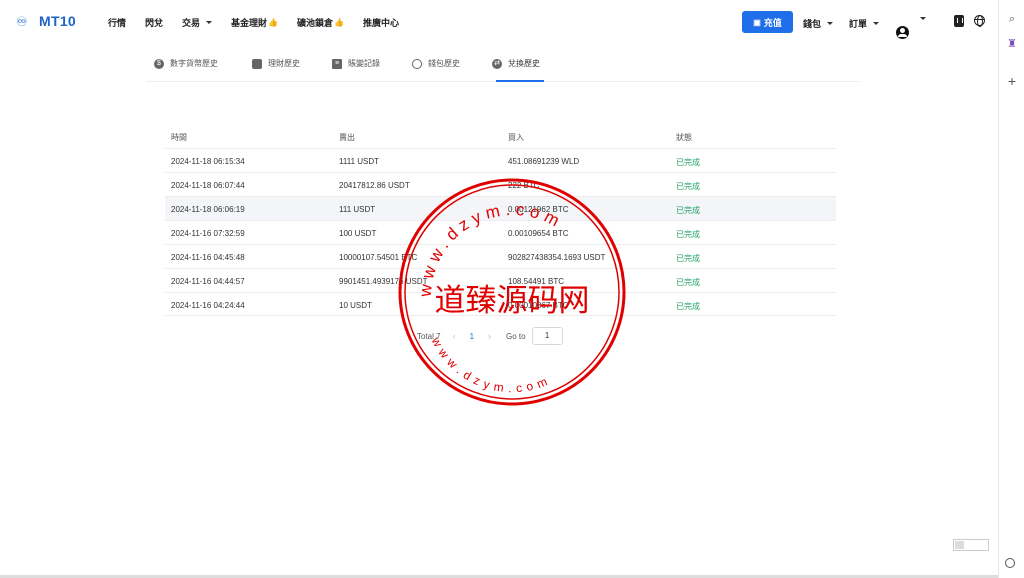 This screenshot has height=578, width=1024. I want to click on tab-label: 兌換歷史, so click(524, 63).